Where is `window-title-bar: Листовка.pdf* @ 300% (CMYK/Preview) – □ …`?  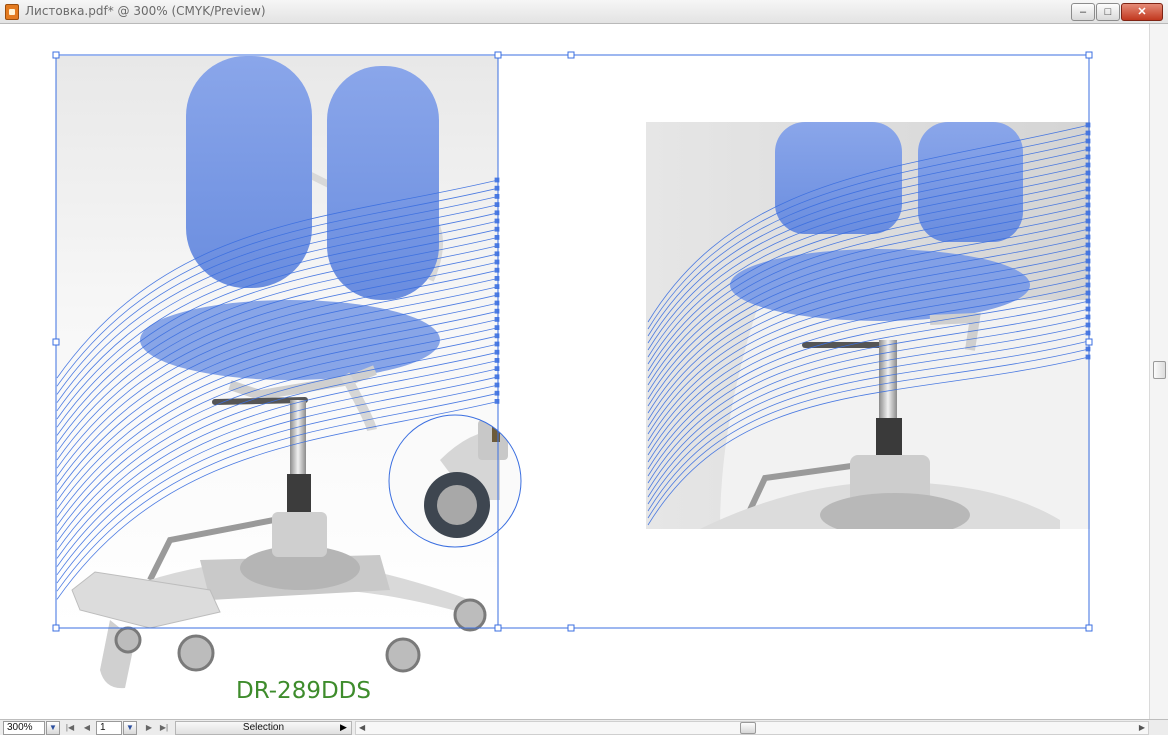
window-title-bar: Листовка.pdf* @ 300% (CMYK/Preview) – □ … is located at coordinates (584, 12).